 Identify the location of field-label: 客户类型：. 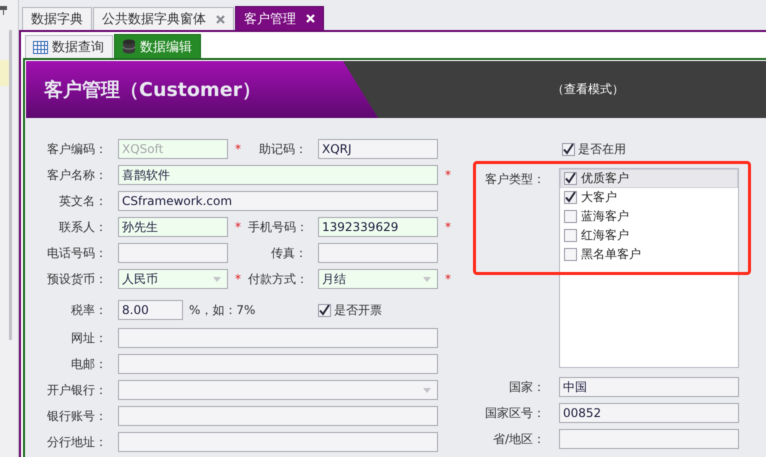
(514, 179).